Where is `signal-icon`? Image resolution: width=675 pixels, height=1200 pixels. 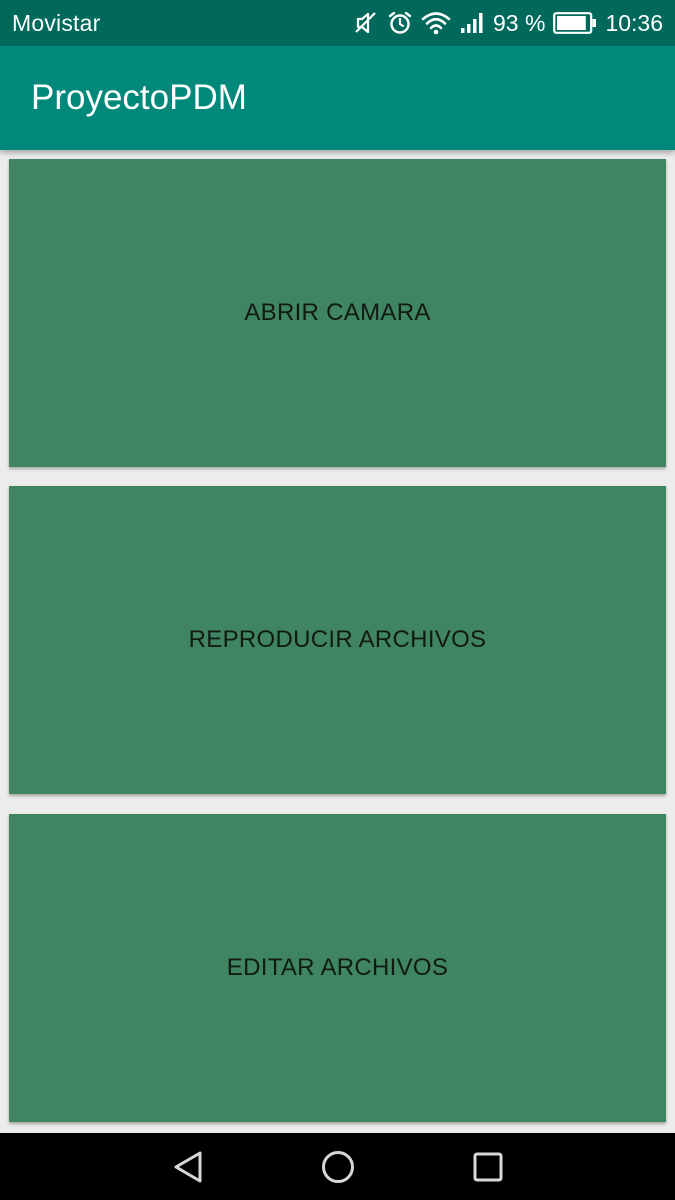 signal-icon is located at coordinates (472, 23).